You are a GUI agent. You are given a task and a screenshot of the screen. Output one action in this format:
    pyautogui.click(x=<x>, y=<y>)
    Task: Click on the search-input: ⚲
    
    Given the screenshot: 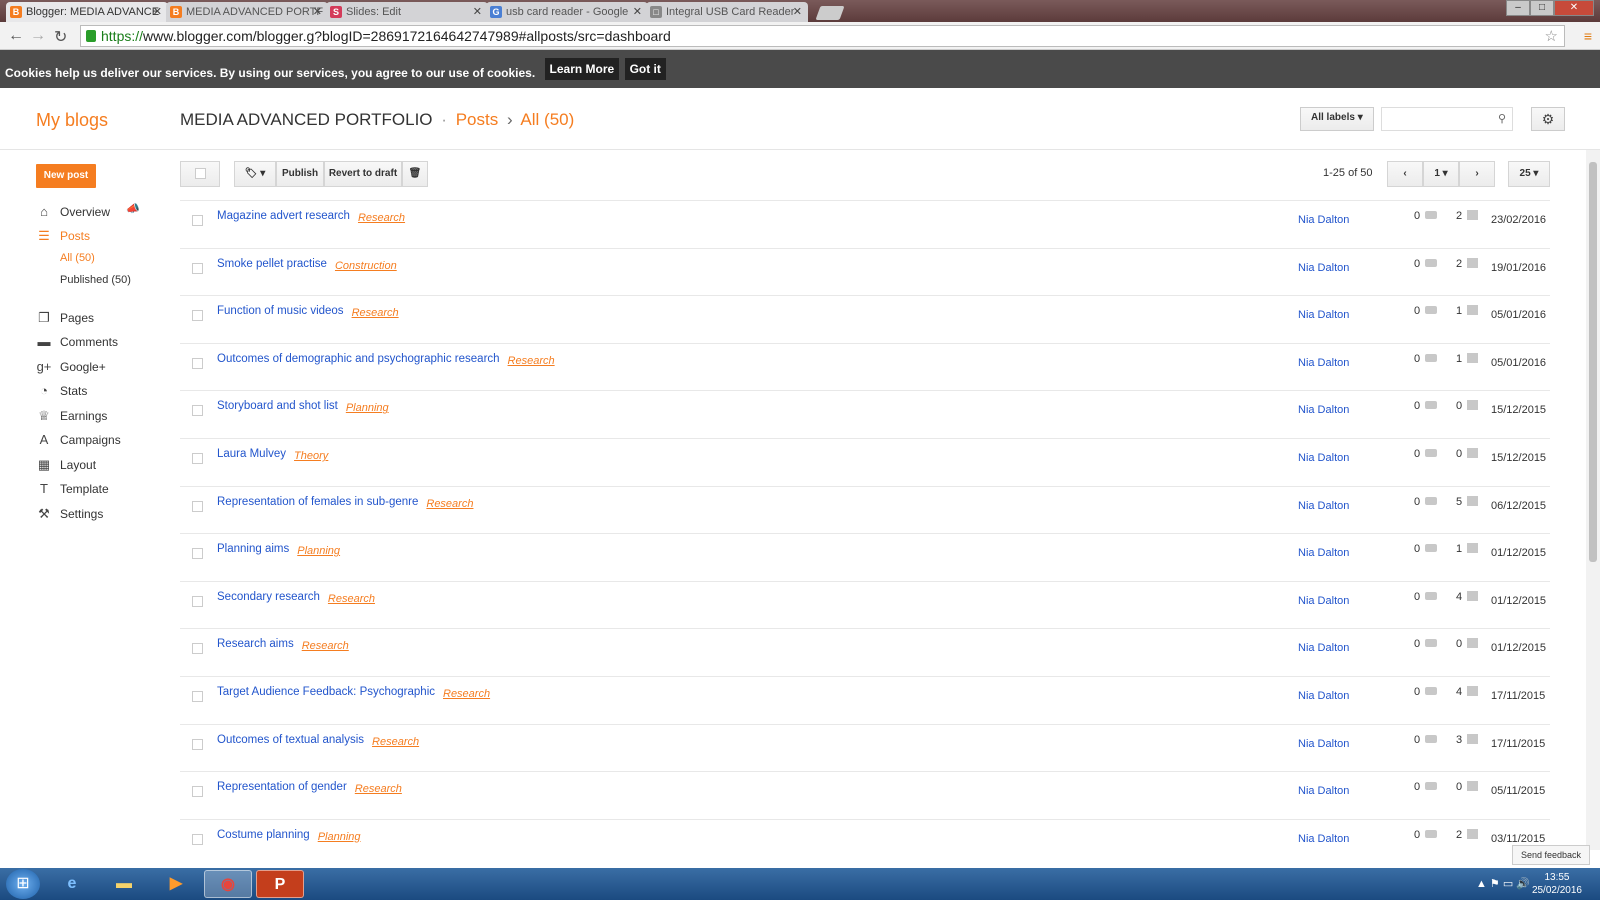 What is the action you would take?
    pyautogui.click(x=1447, y=119)
    